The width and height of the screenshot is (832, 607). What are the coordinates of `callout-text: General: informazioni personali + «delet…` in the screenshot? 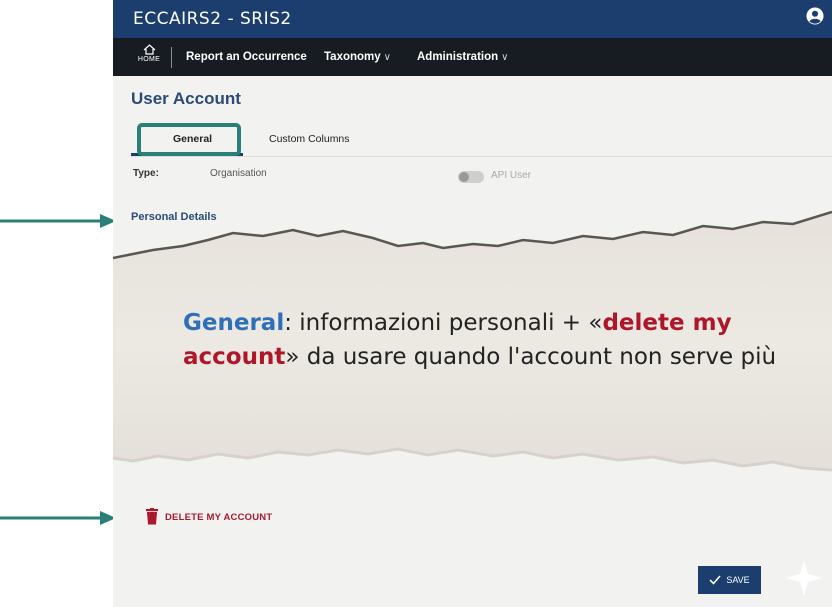 It's located at (493, 340).